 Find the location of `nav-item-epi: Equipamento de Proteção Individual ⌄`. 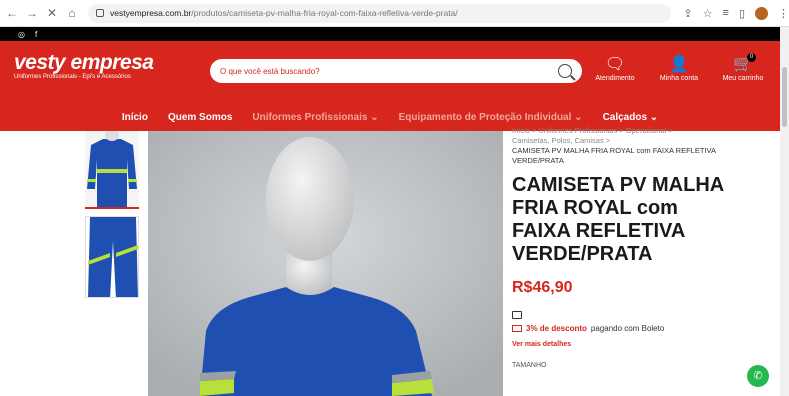

nav-item-epi: Equipamento de Proteção Individual ⌄ is located at coordinates (491, 117).